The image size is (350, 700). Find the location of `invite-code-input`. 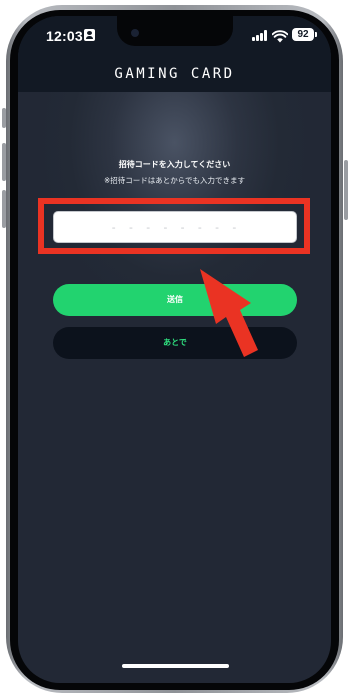

invite-code-input is located at coordinates (175, 227).